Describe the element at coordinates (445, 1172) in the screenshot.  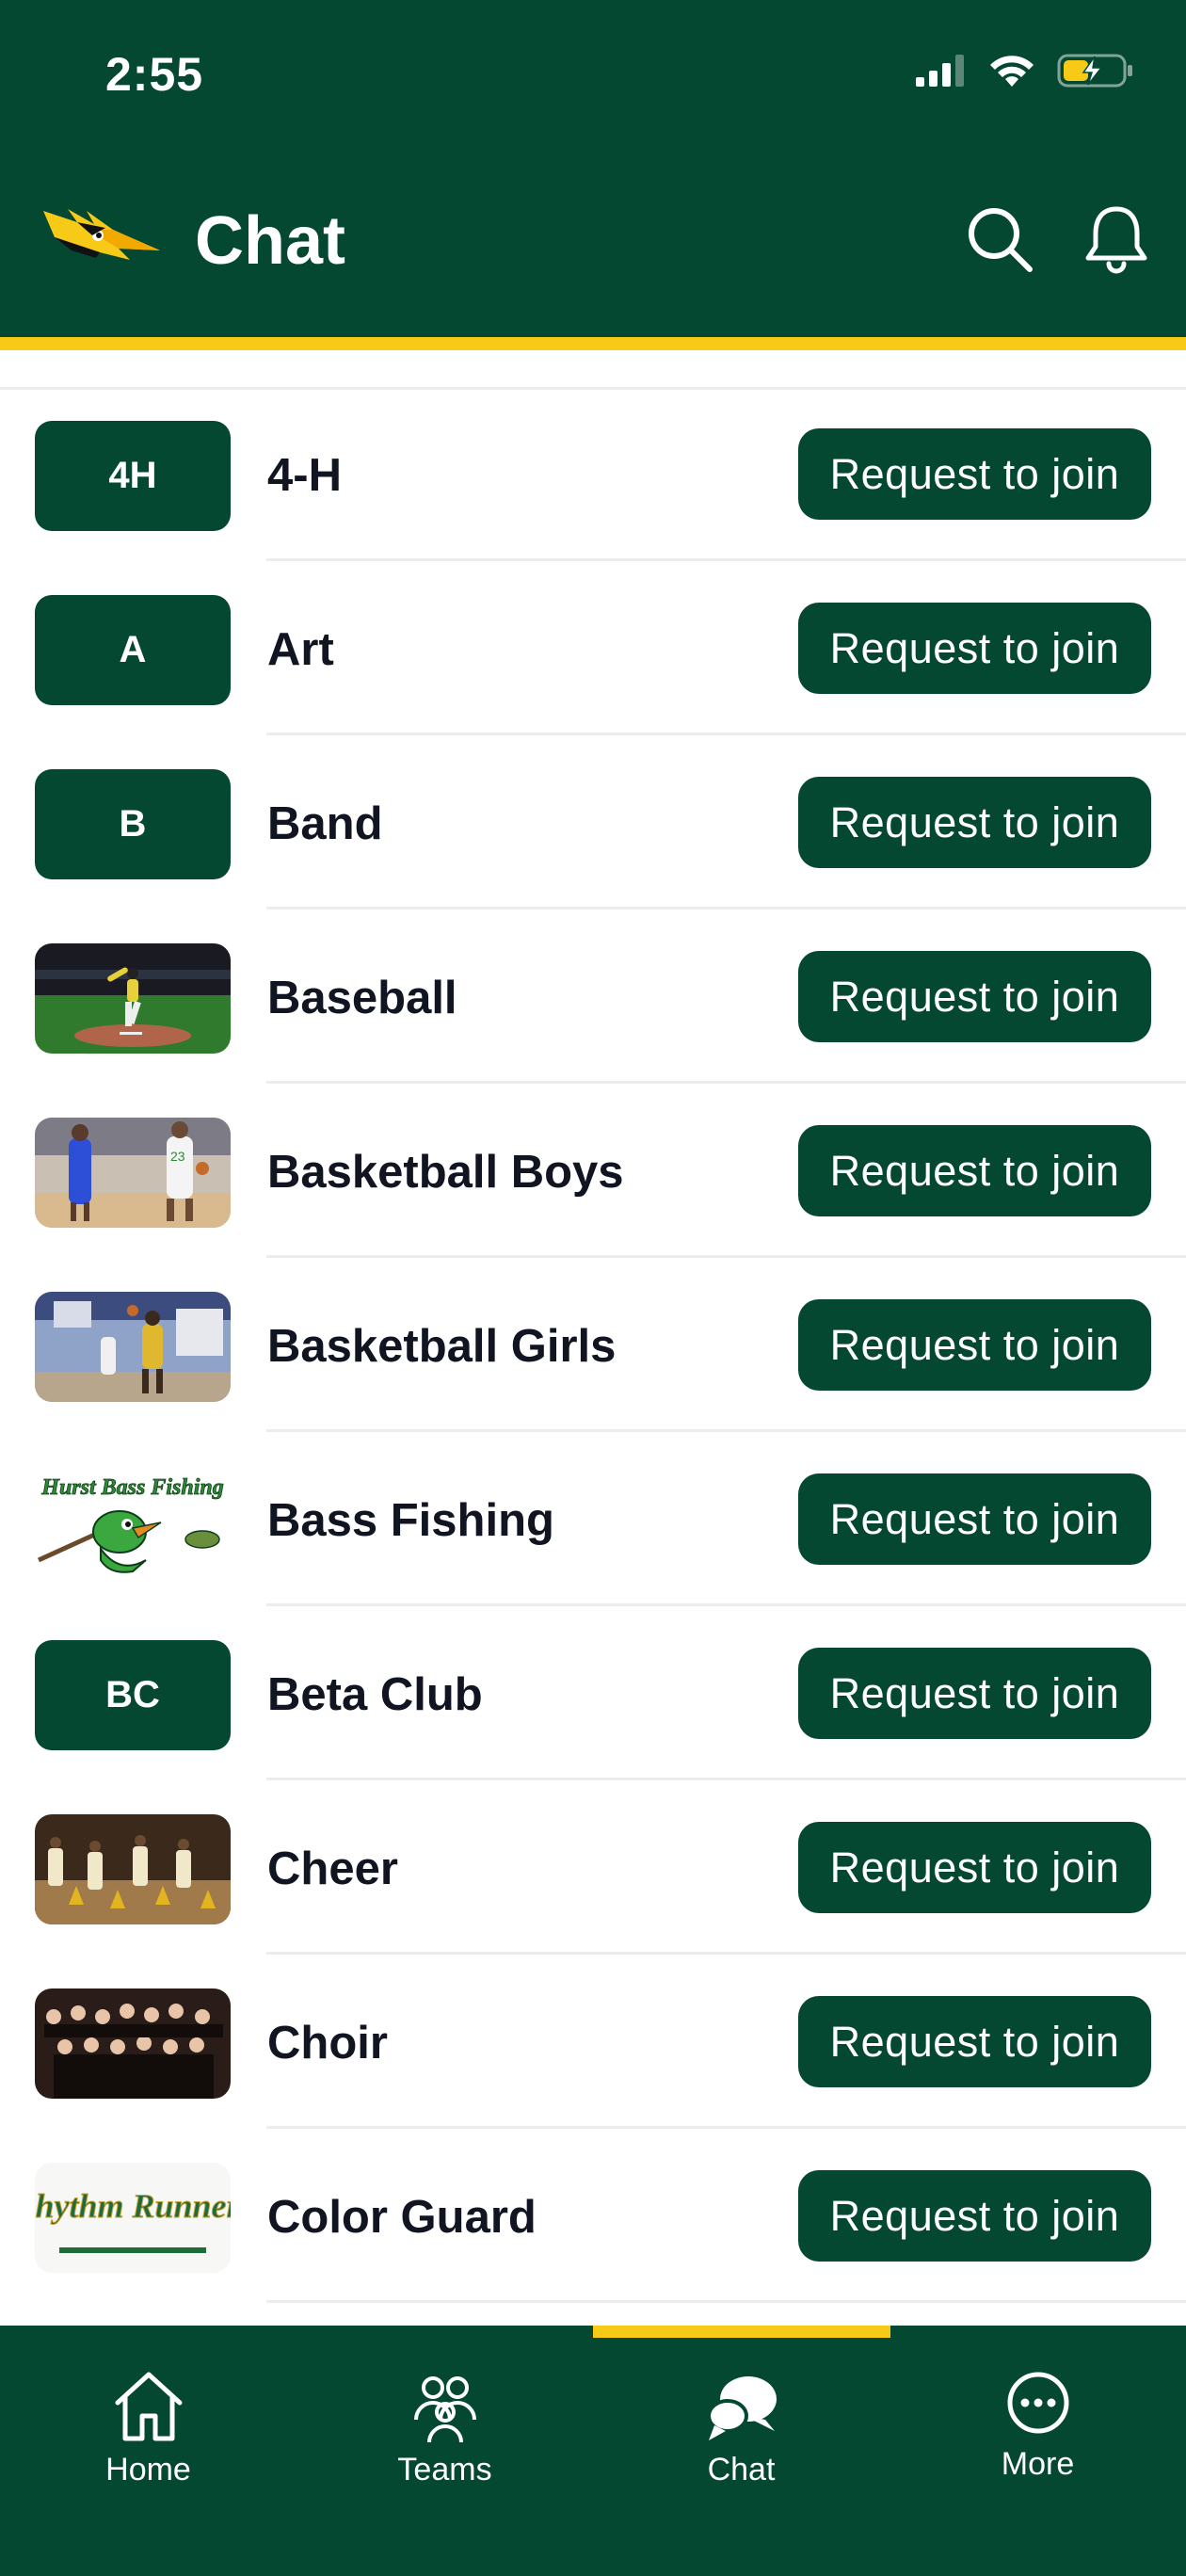
I see `group-name: Basketball Boys` at that location.